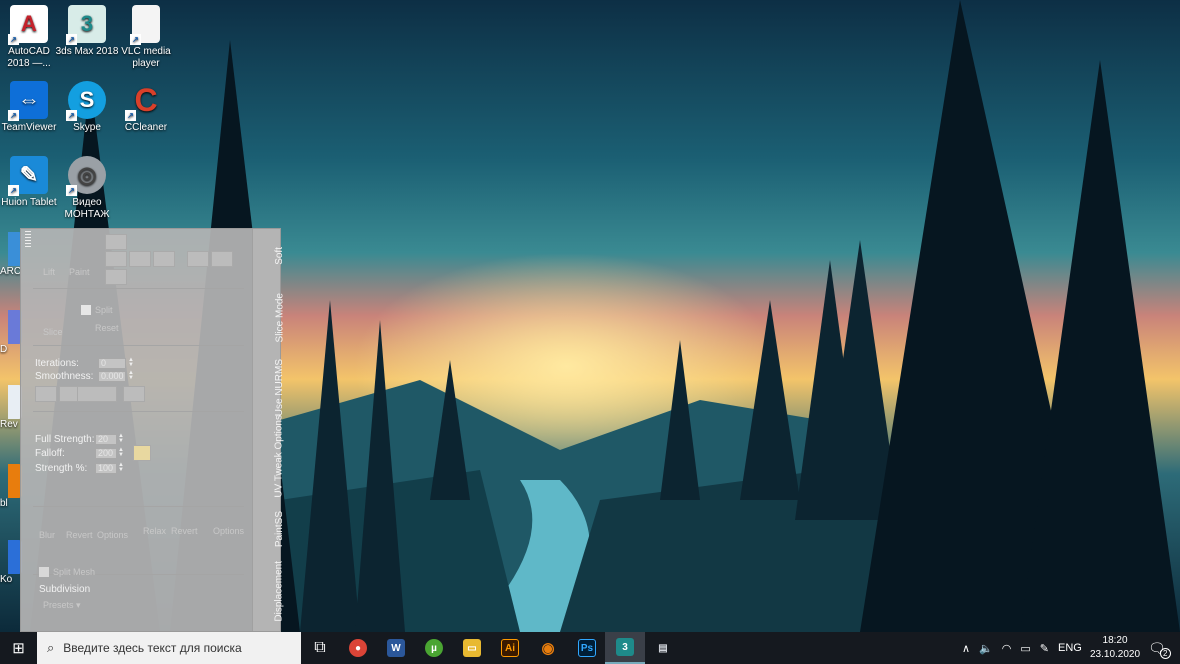 This screenshot has width=1180, height=664. What do you see at coordinates (87, 51) in the screenshot?
I see `icon-label: 3ds Max 2018` at bounding box center [87, 51].